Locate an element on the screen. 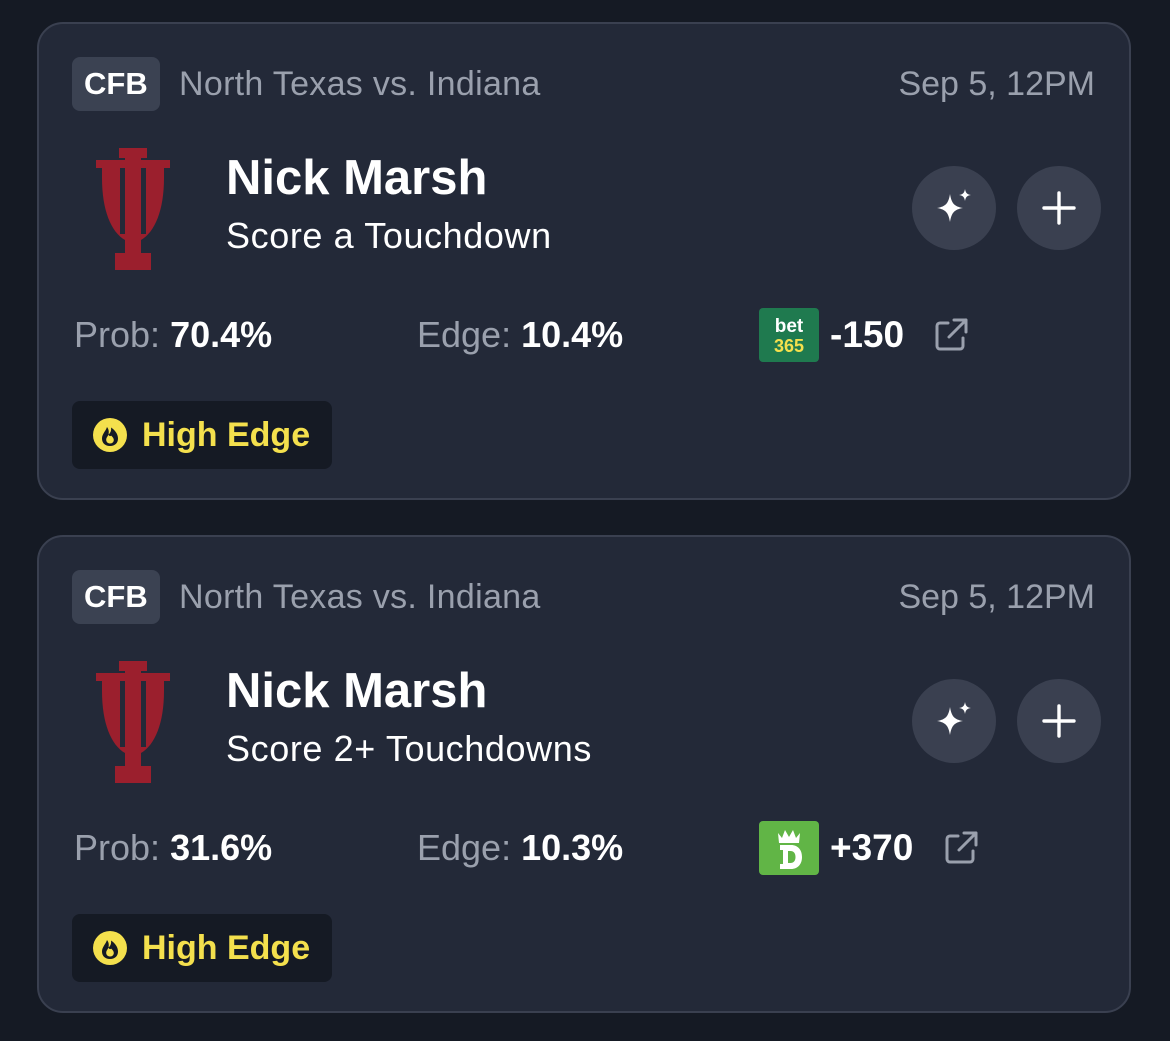  probability-stat: Prob: 31.6% is located at coordinates (173, 848).